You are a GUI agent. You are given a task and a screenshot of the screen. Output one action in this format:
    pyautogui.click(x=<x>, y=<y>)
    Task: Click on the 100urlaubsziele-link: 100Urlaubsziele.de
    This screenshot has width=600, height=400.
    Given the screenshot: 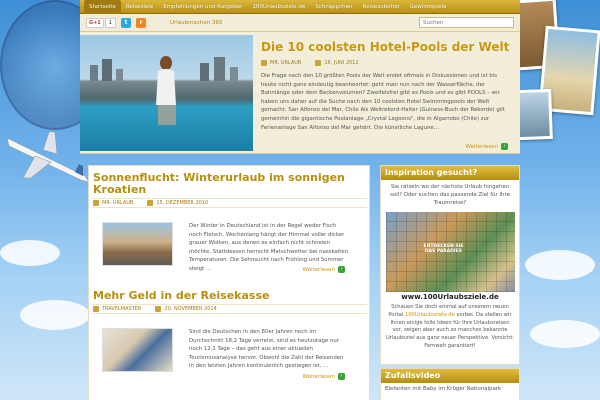 What is the action you would take?
    pyautogui.click(x=430, y=315)
    